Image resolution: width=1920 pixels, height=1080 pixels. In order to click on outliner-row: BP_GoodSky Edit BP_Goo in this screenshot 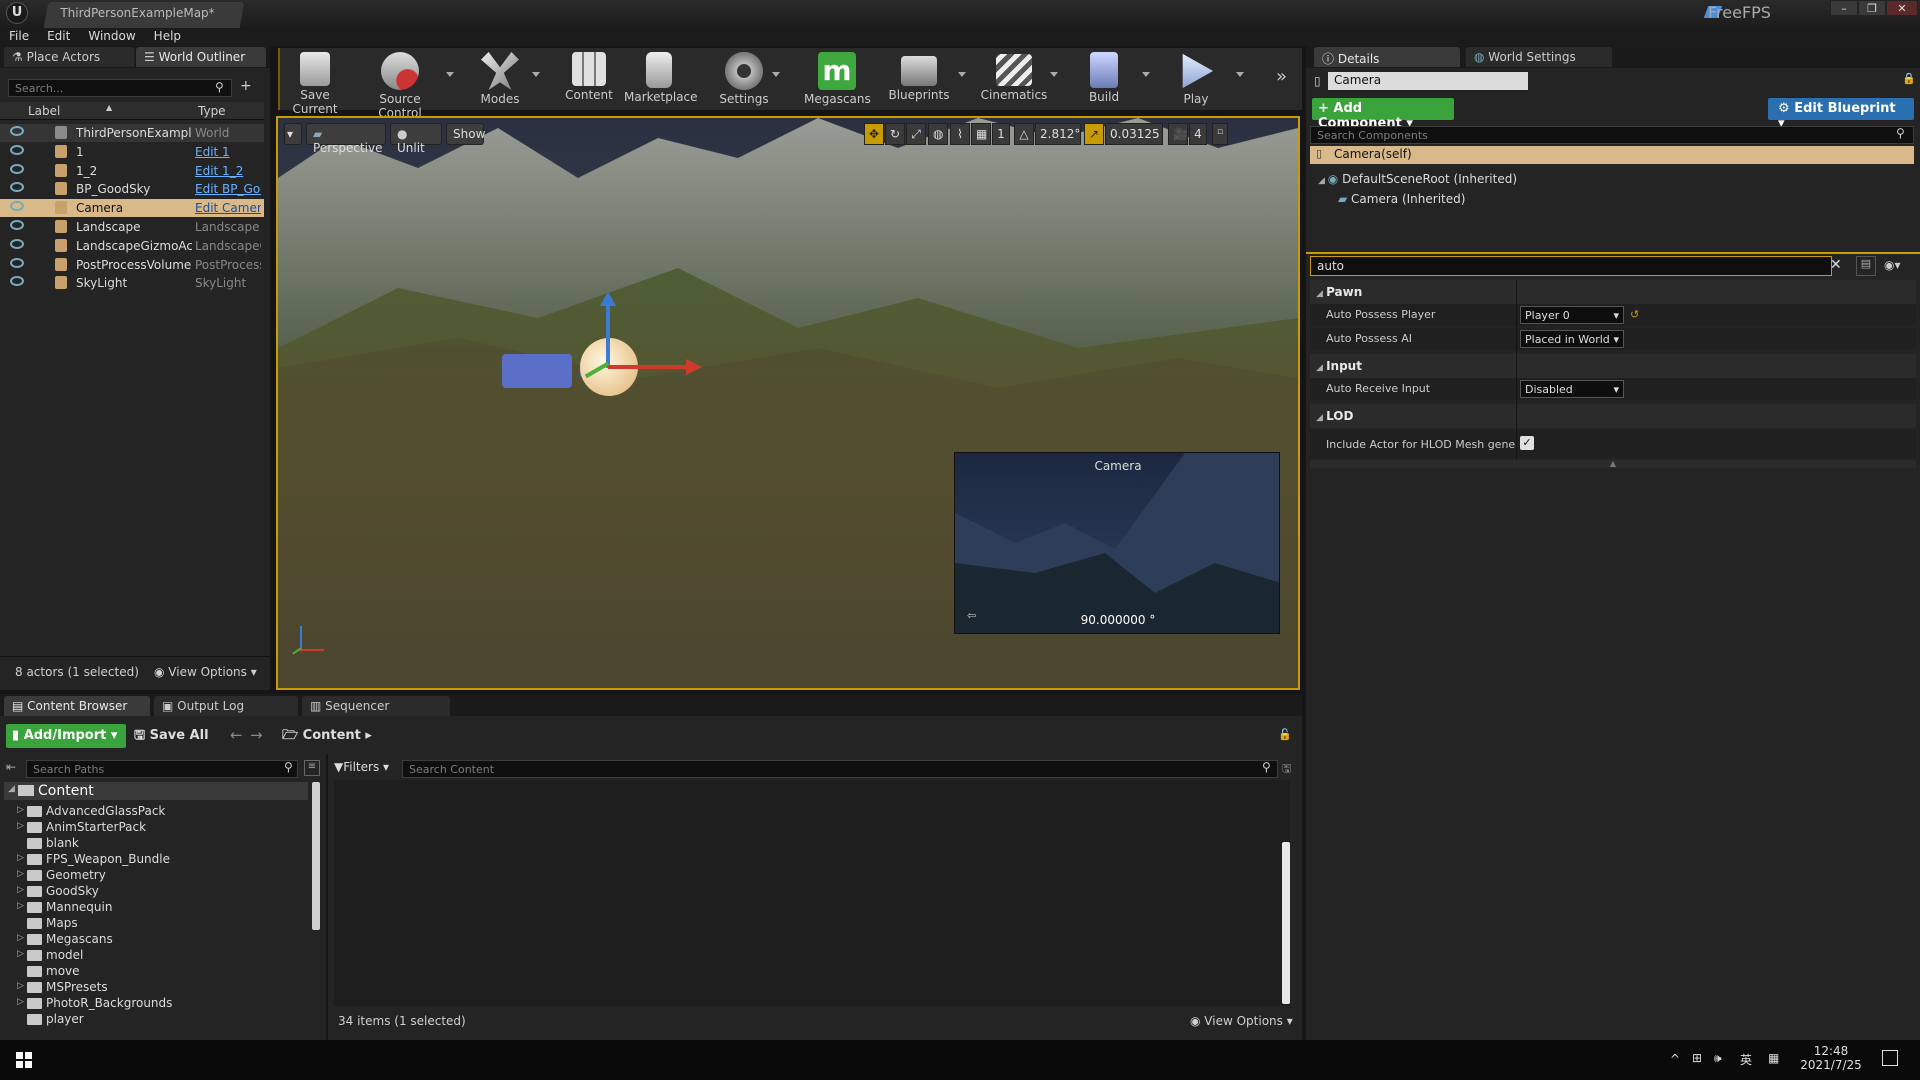, I will do `click(132, 189)`.